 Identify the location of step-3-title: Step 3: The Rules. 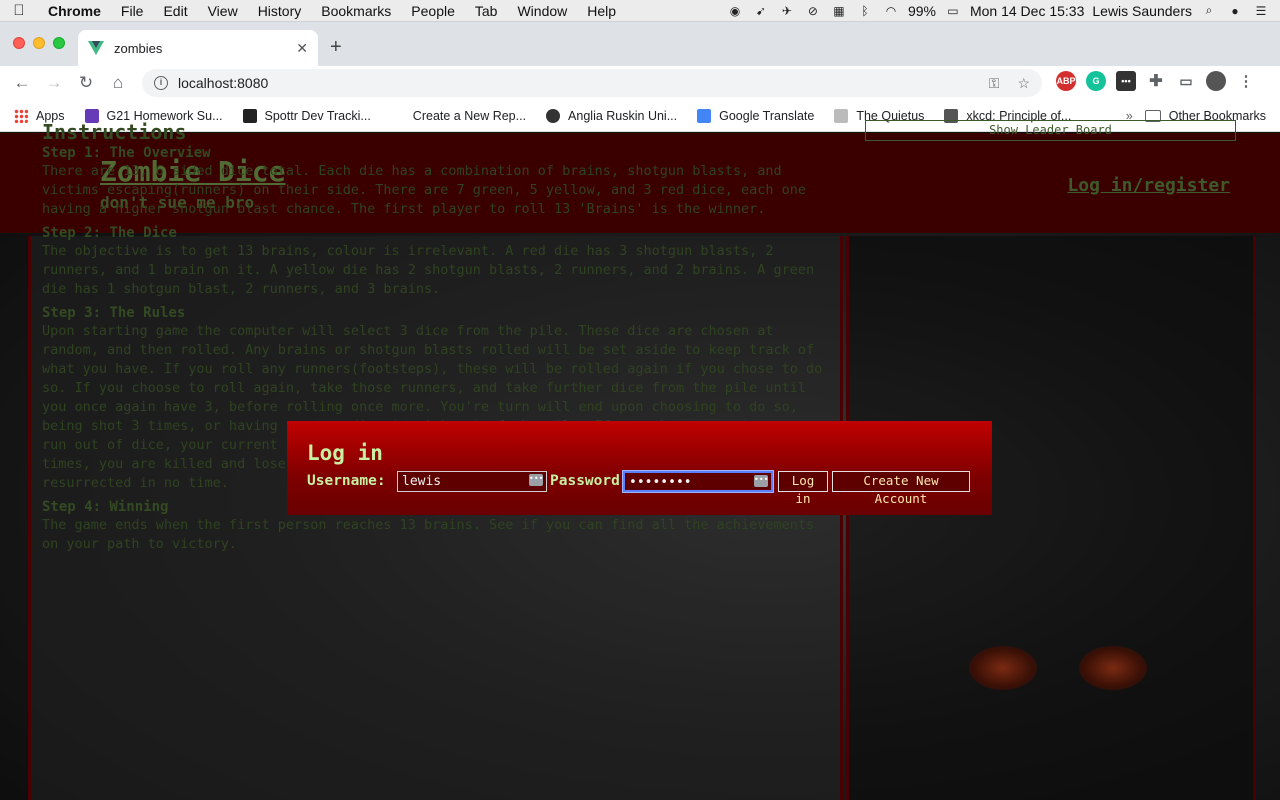
(114, 313).